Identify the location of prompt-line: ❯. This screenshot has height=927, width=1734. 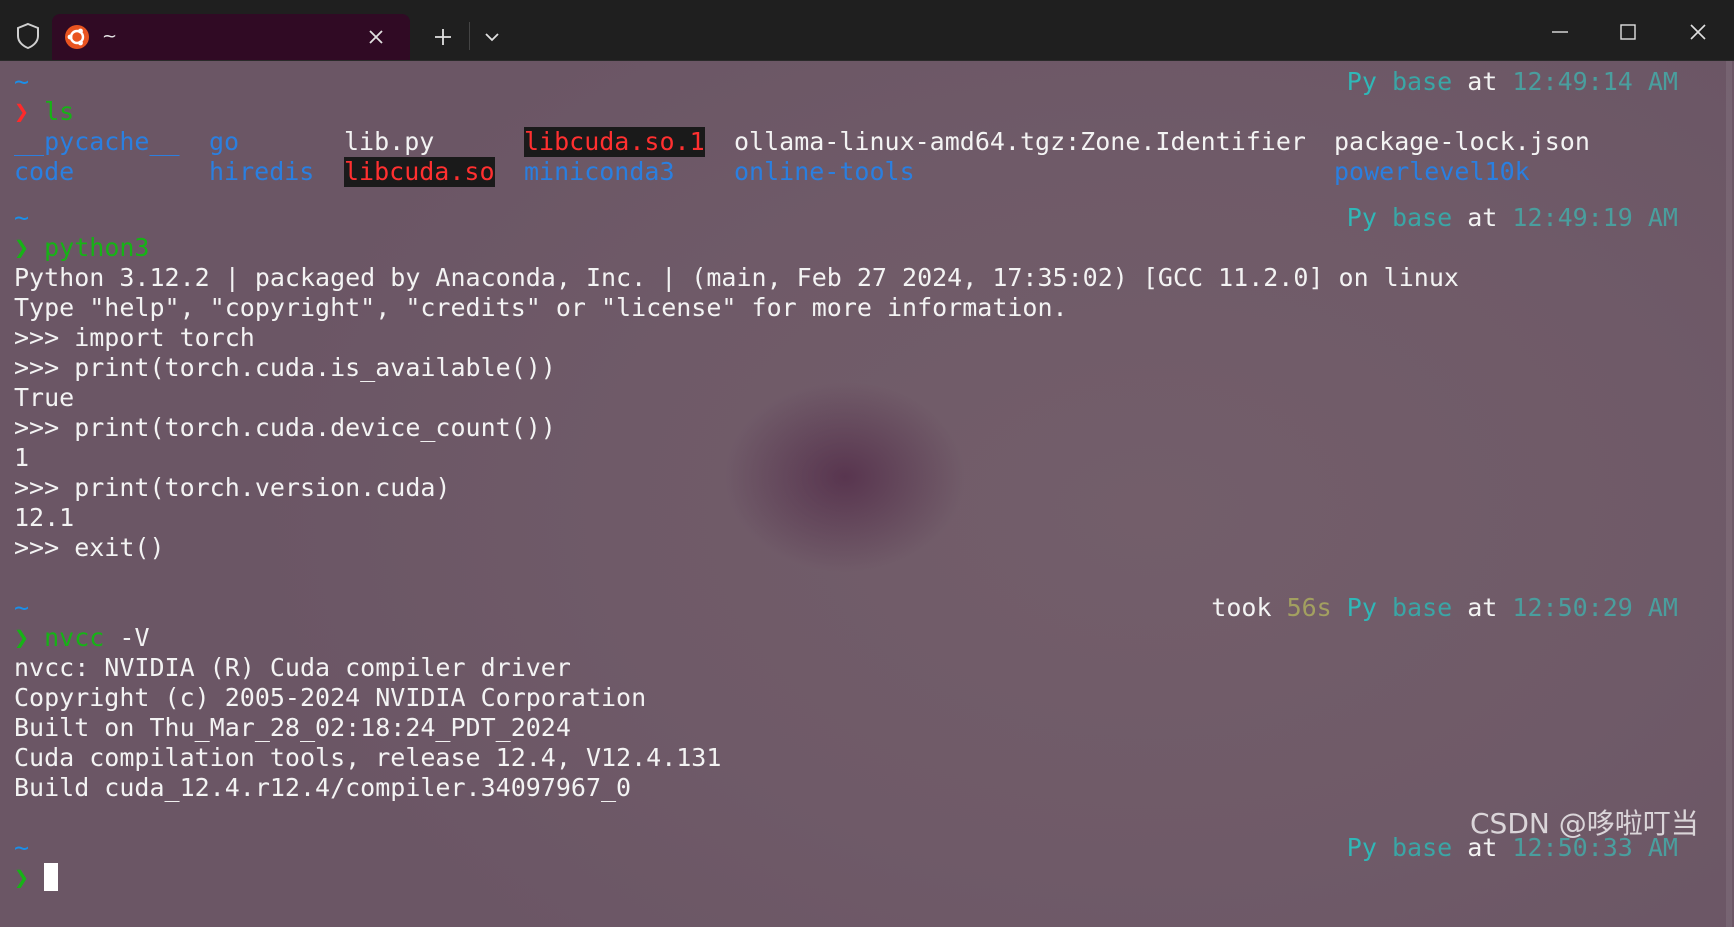
(36, 878).